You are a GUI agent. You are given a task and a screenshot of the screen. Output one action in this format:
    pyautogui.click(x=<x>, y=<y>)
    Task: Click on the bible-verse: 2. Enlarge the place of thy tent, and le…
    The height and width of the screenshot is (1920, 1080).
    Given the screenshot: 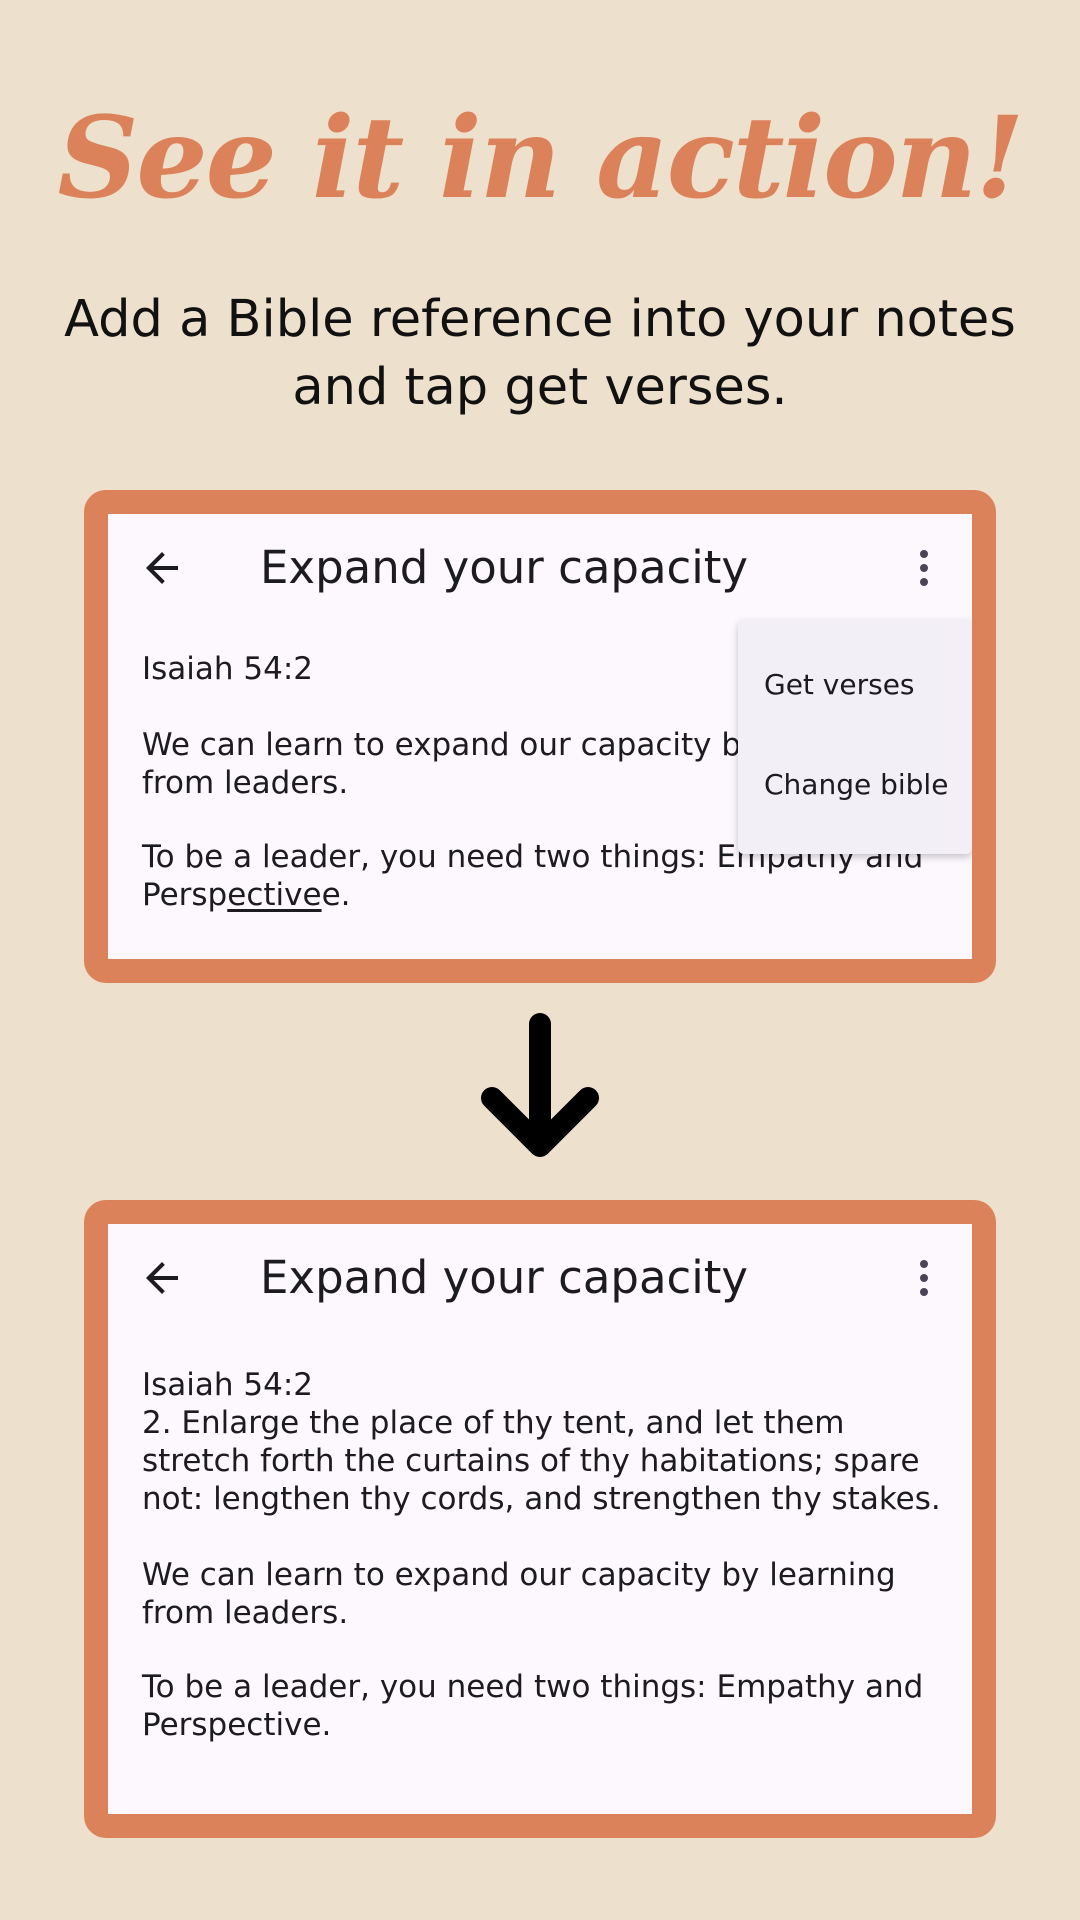 What is the action you would take?
    pyautogui.click(x=541, y=1461)
    